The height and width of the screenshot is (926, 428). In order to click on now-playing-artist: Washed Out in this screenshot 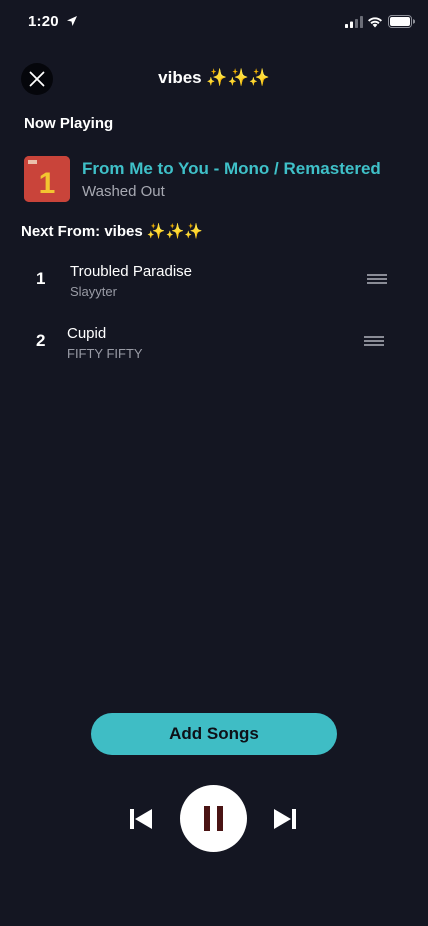, I will do `click(123, 191)`.